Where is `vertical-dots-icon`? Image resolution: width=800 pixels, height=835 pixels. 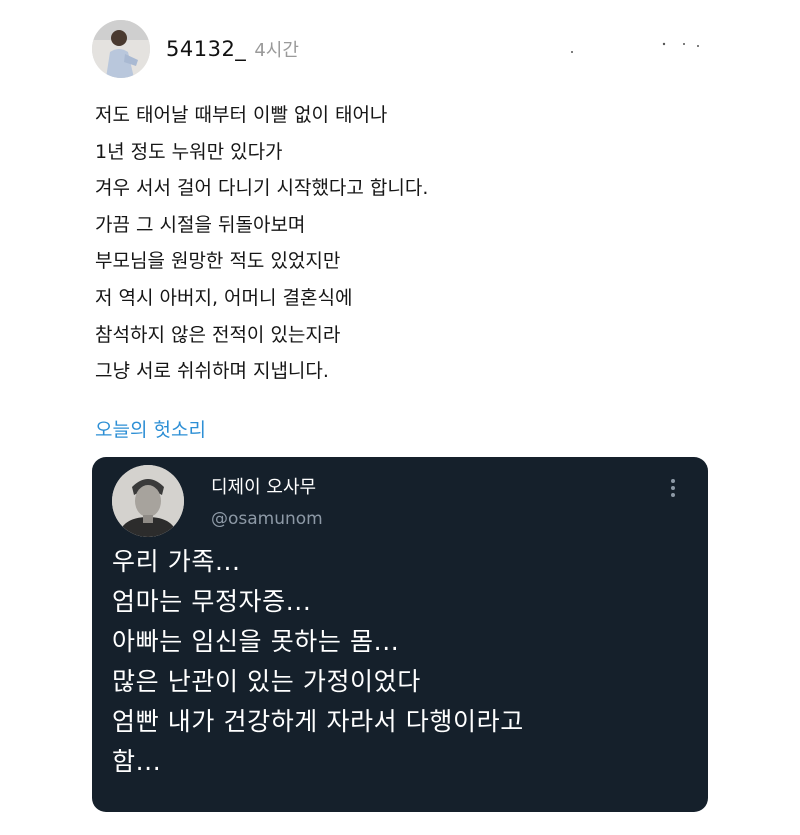 vertical-dots-icon is located at coordinates (673, 488).